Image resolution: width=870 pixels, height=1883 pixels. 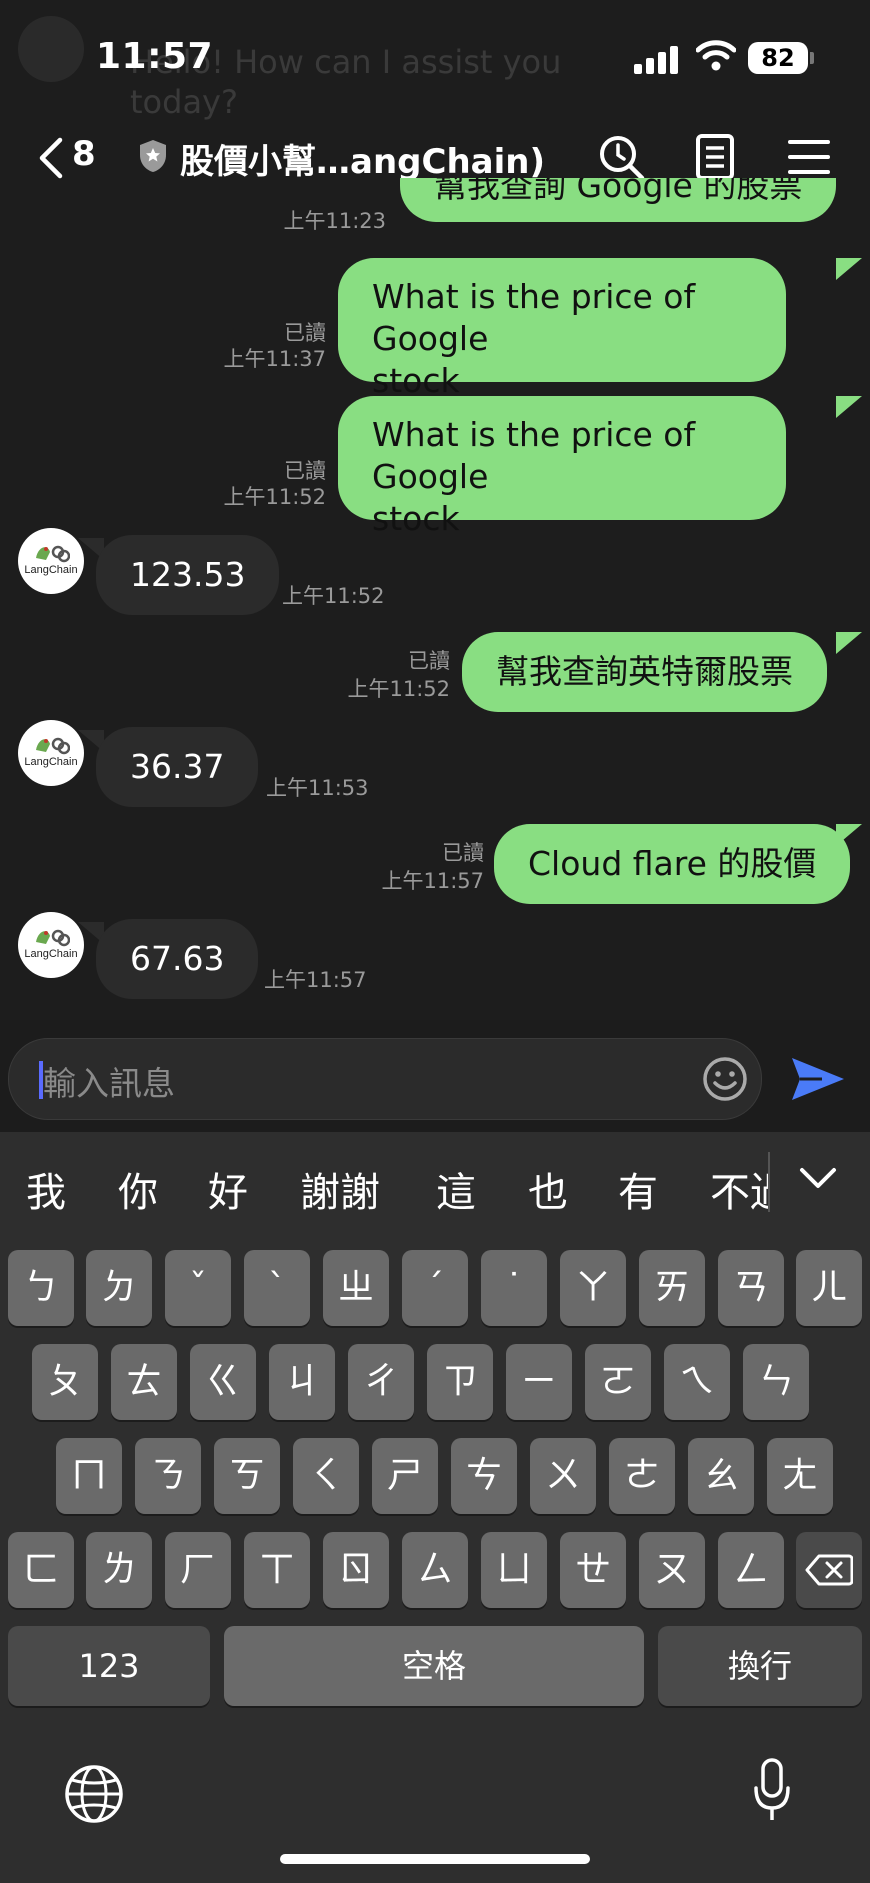 What do you see at coordinates (760, 1666) in the screenshot?
I see `return-key: 換行` at bounding box center [760, 1666].